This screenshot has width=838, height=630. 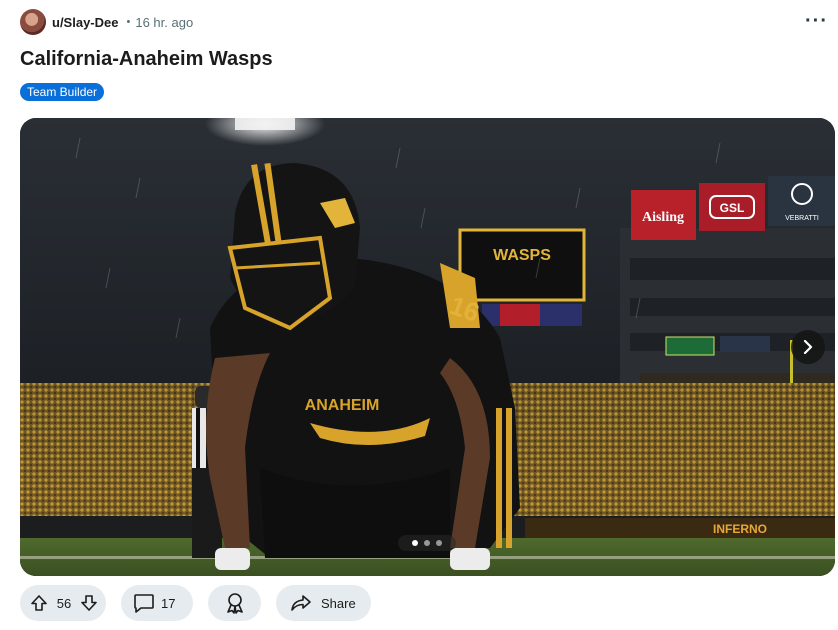 What do you see at coordinates (663, 217) in the screenshot?
I see `svg-text: Aisling` at bounding box center [663, 217].